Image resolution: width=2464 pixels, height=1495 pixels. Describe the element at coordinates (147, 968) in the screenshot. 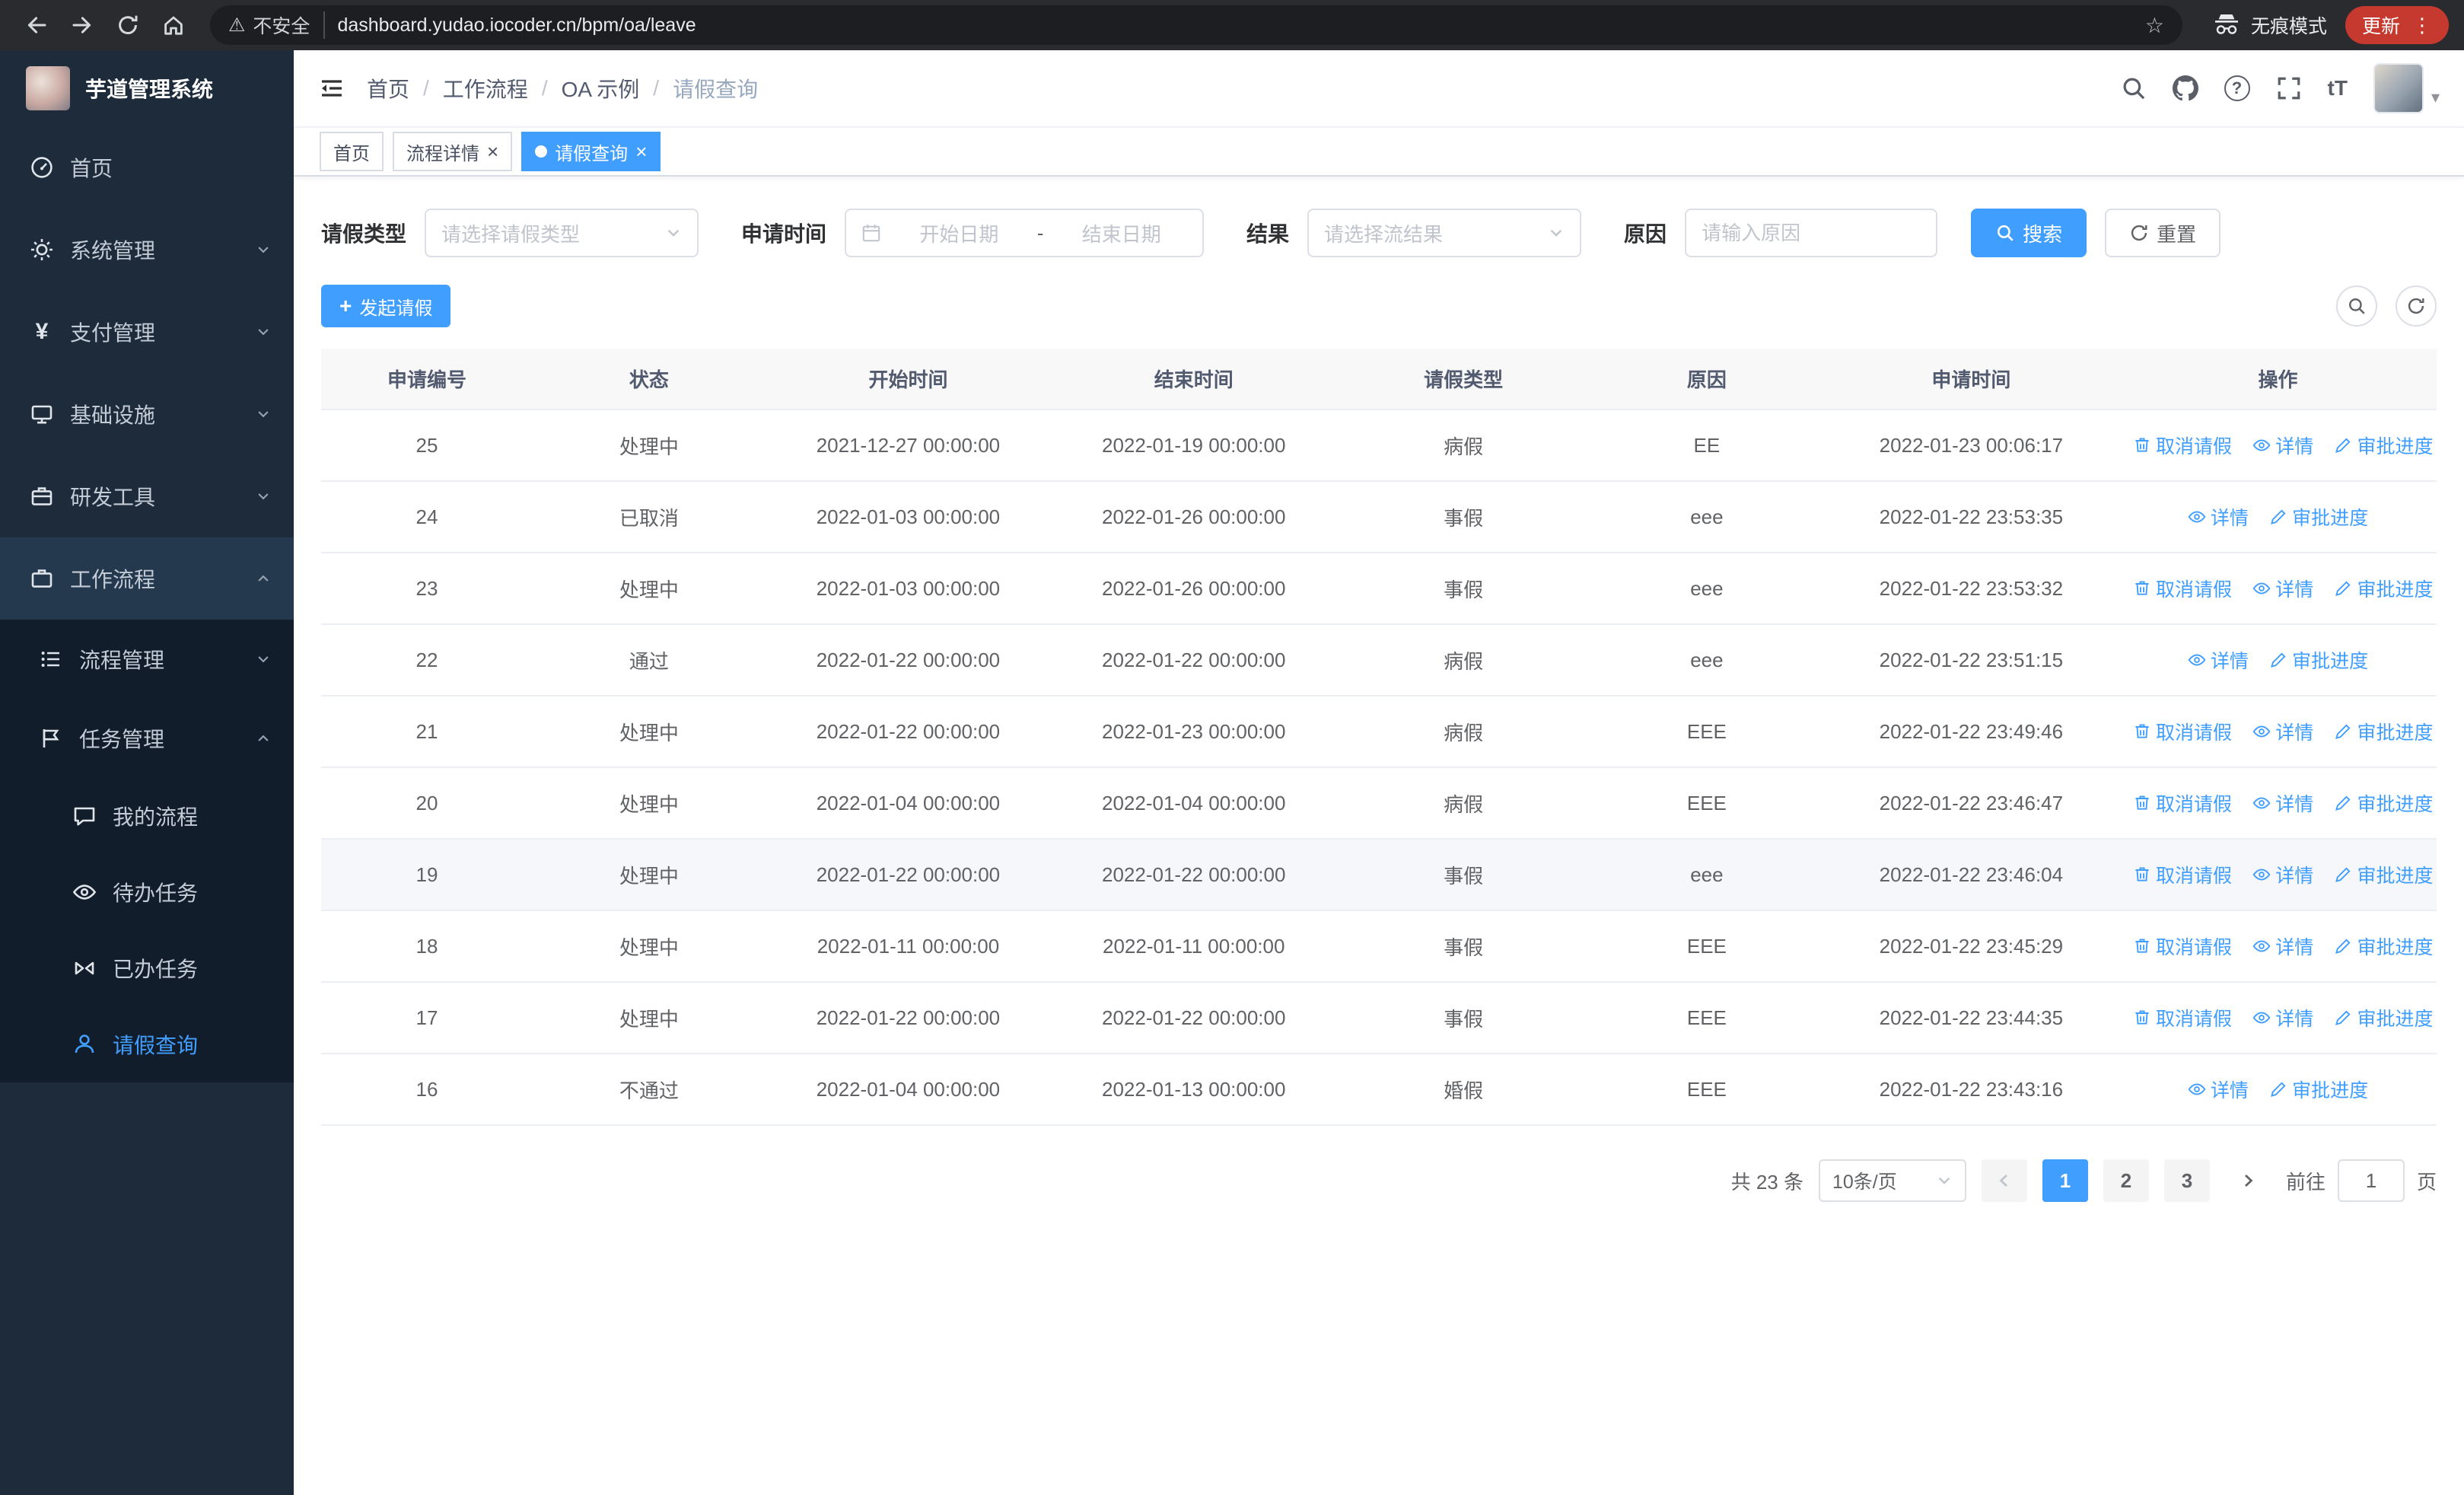

I see `sidebar-item-done-tasks: 已办任务` at that location.